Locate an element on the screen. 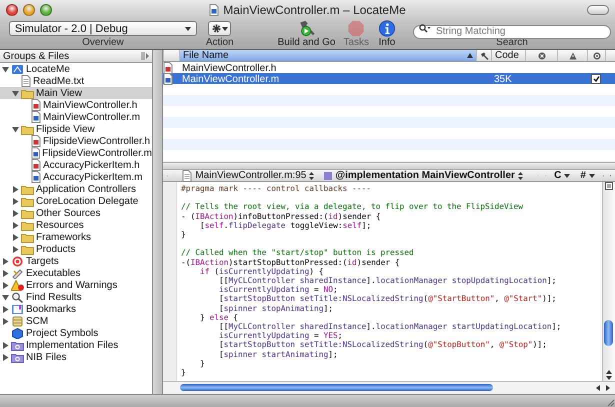 The image size is (615, 407). scheme-popup: Simulator - 2.0 | Debug is located at coordinates (102, 28).